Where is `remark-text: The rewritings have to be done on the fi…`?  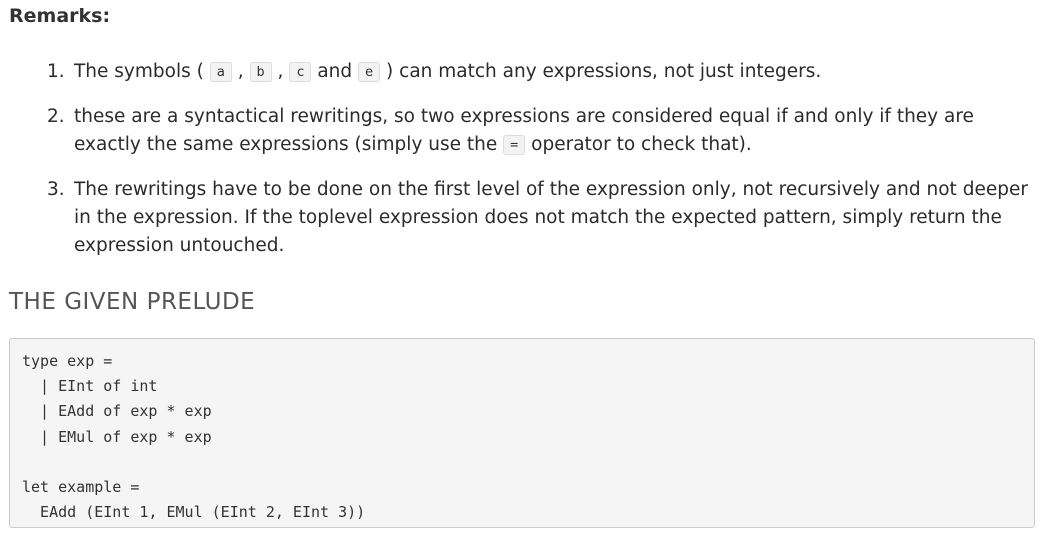
remark-text: The rewritings have to be done on the fi… is located at coordinates (551, 217).